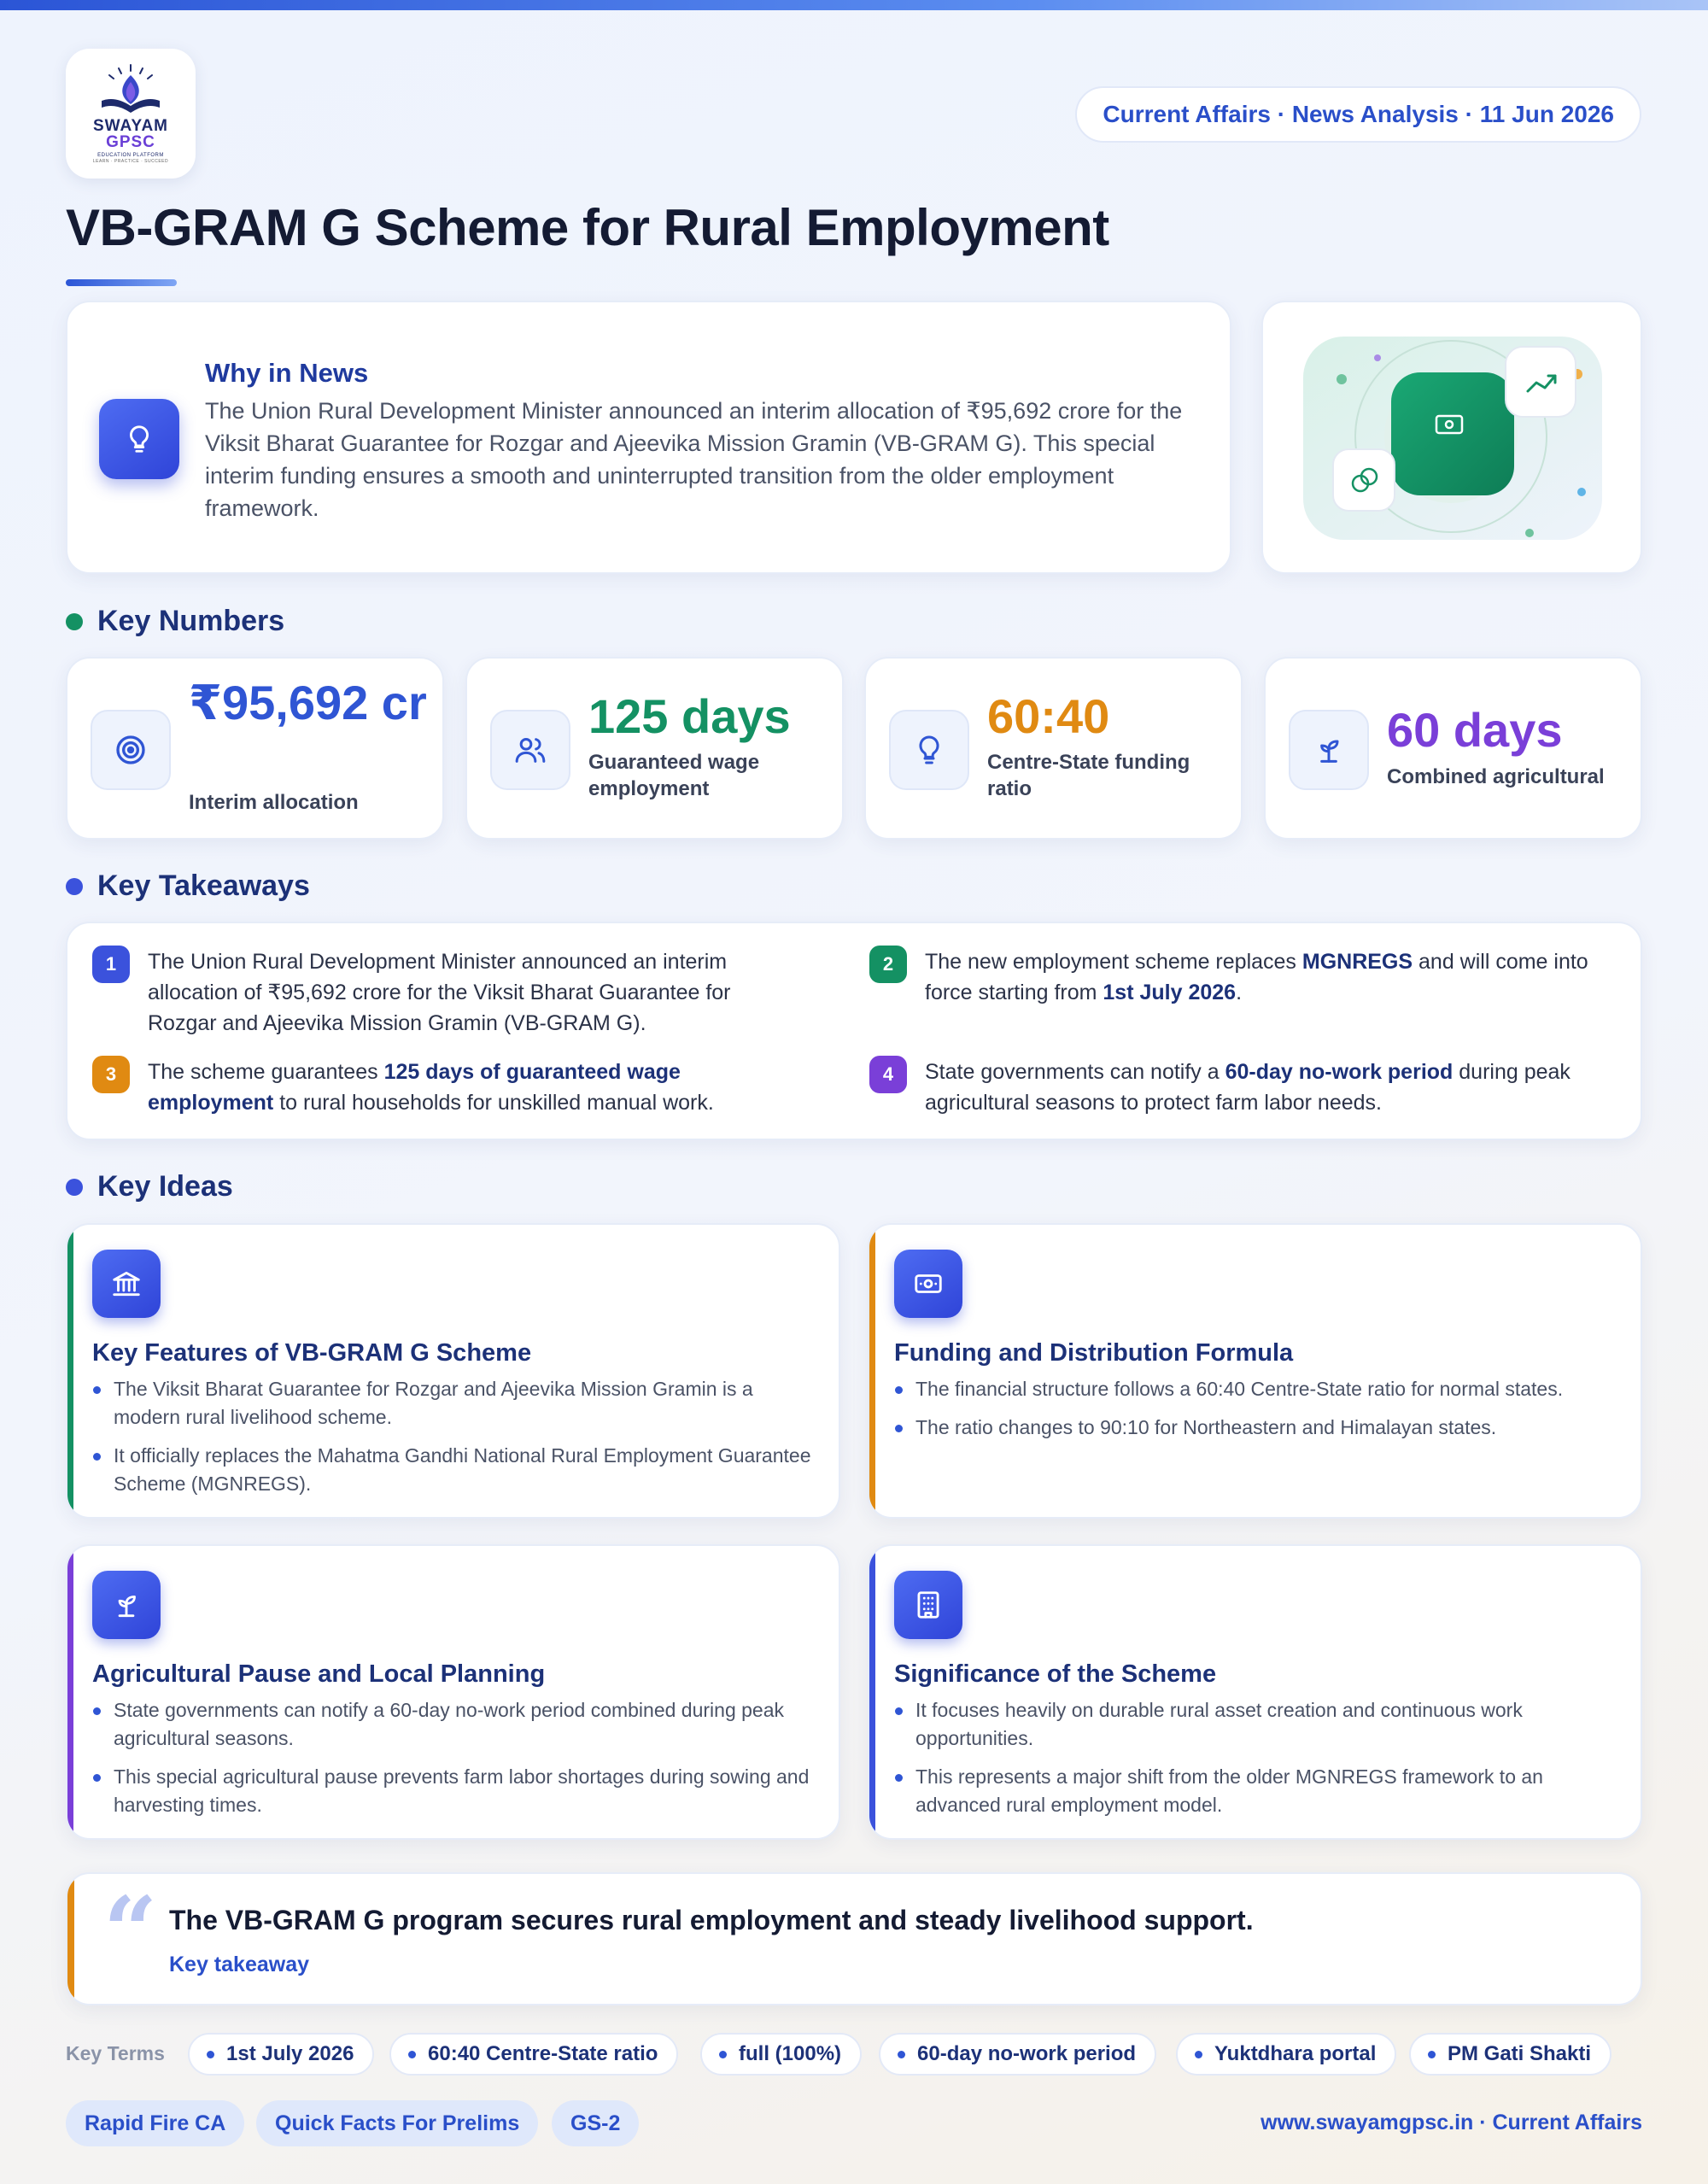  What do you see at coordinates (888, 1074) in the screenshot?
I see `takeaway-number: 4` at bounding box center [888, 1074].